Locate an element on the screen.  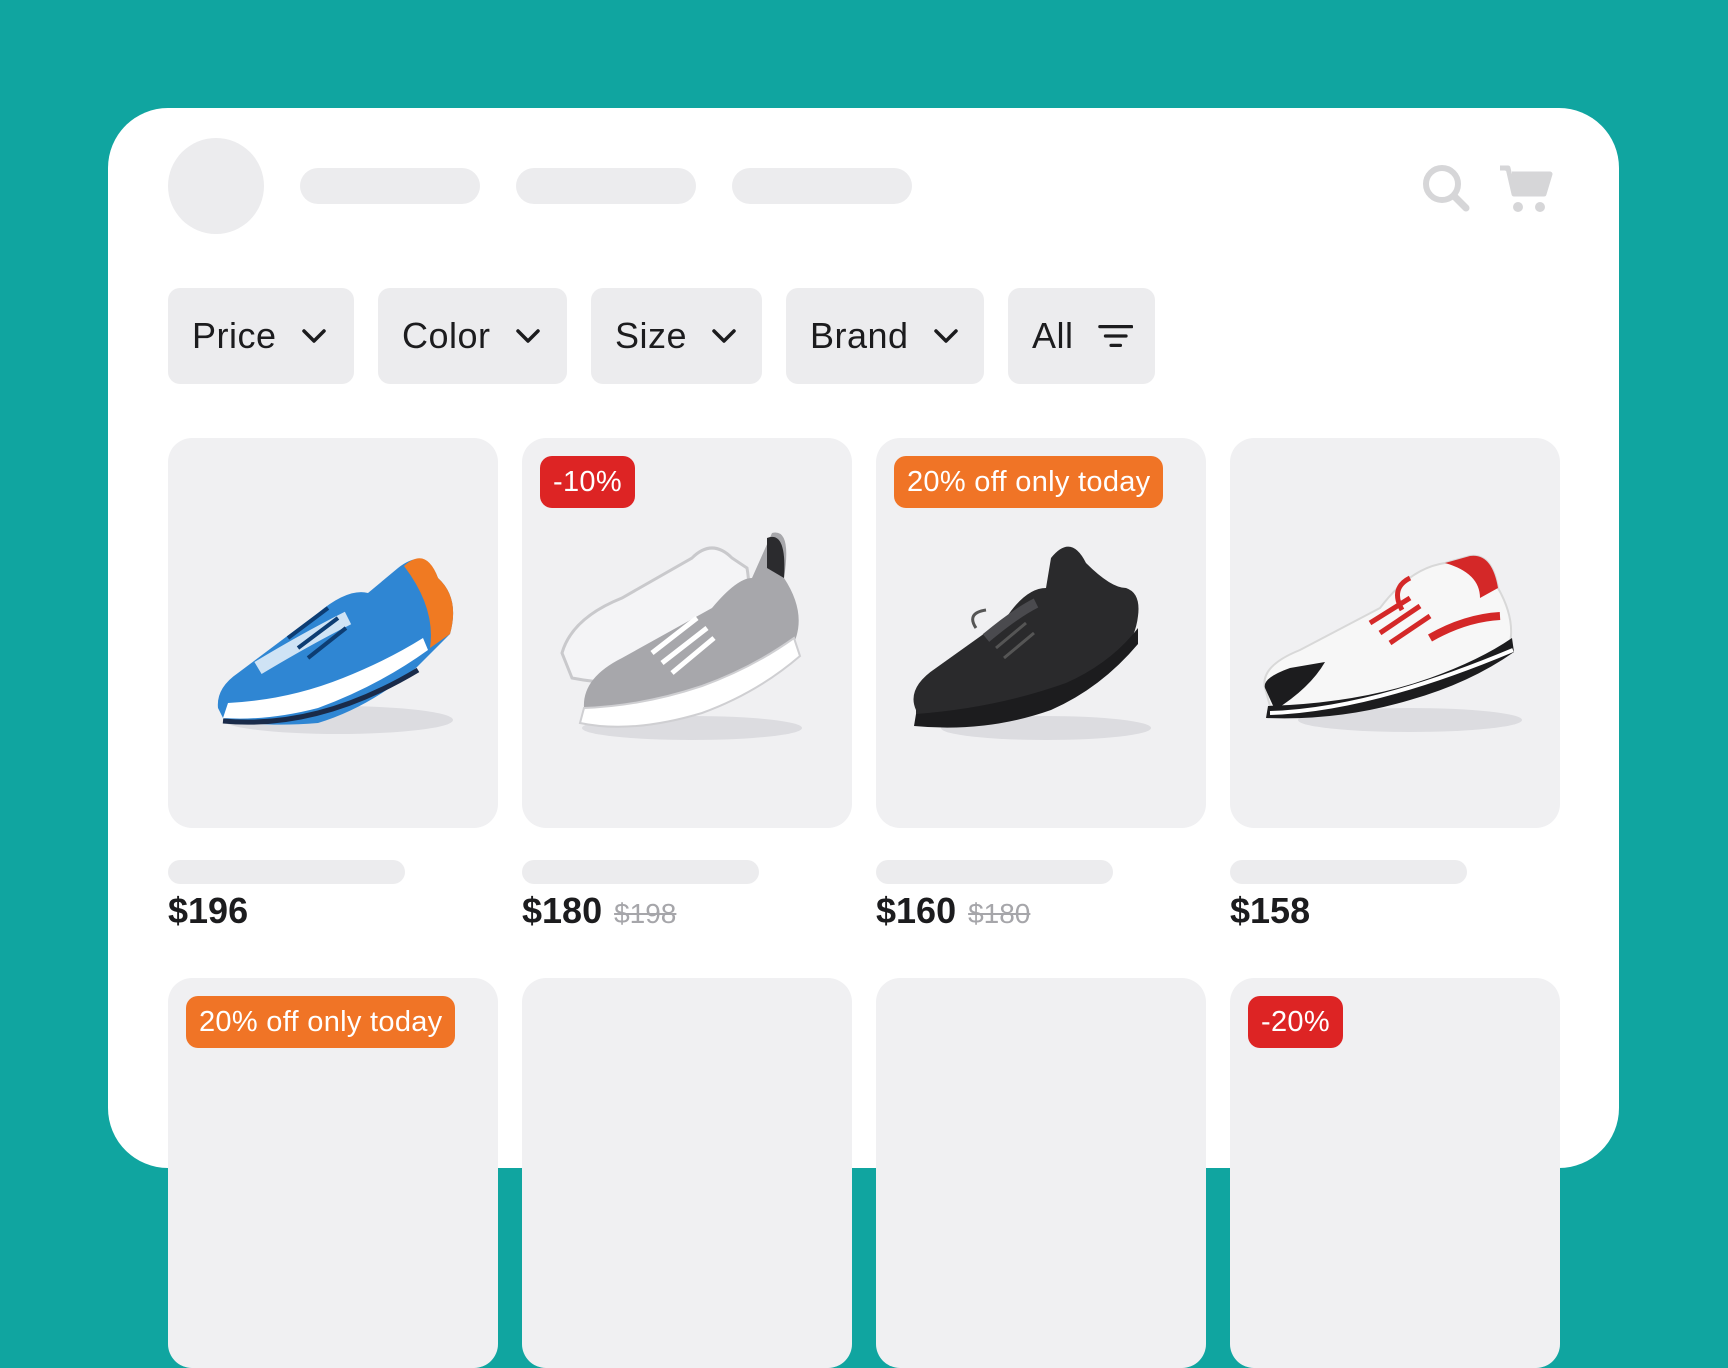
price: $196 is located at coordinates (208, 910).